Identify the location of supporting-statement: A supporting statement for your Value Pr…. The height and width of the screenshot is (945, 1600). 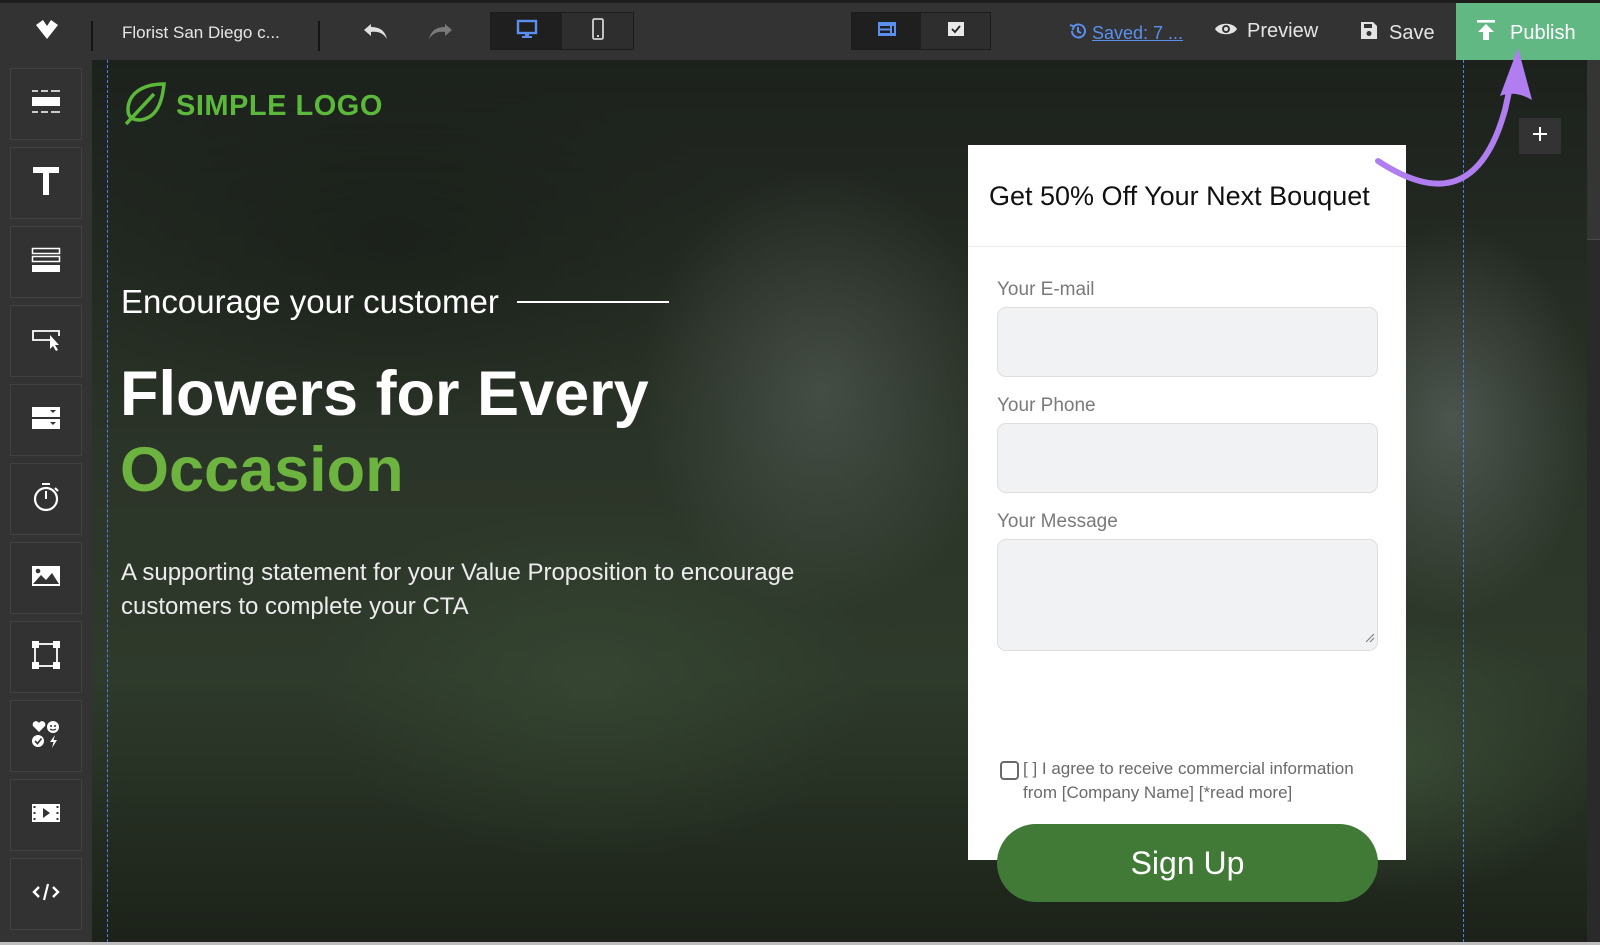
(501, 590).